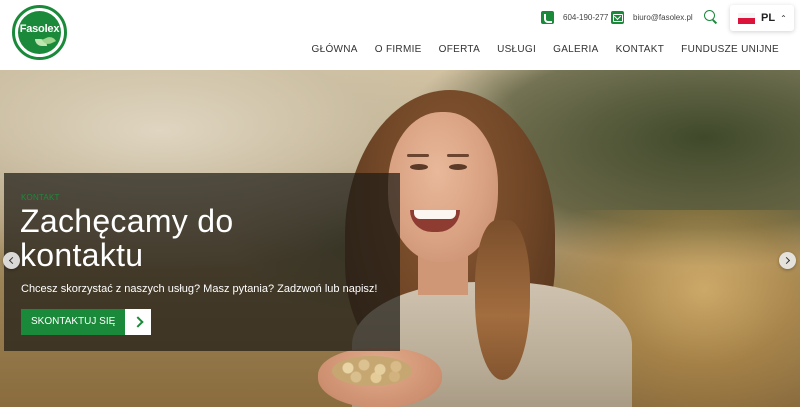  Describe the element at coordinates (730, 49) in the screenshot. I see `nav-item-fundusze-unijne: FUNDUSZE UNIJNE` at that location.